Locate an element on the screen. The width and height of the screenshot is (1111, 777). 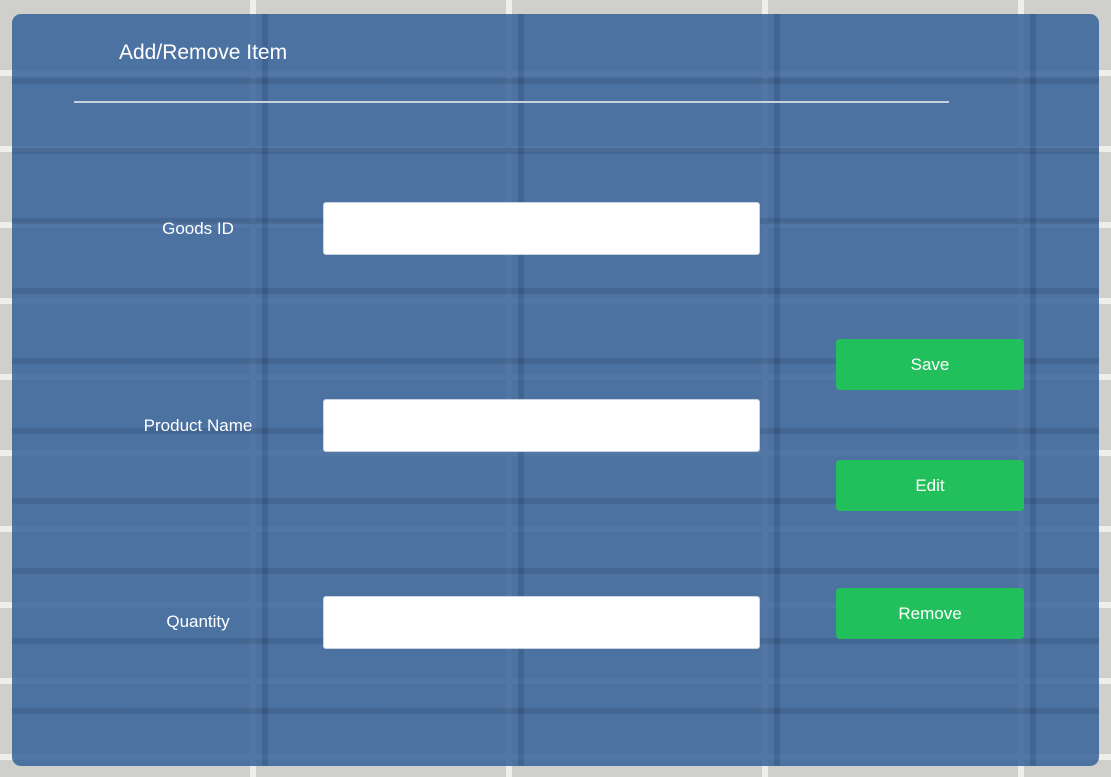
remove-button: Remove is located at coordinates (930, 613).